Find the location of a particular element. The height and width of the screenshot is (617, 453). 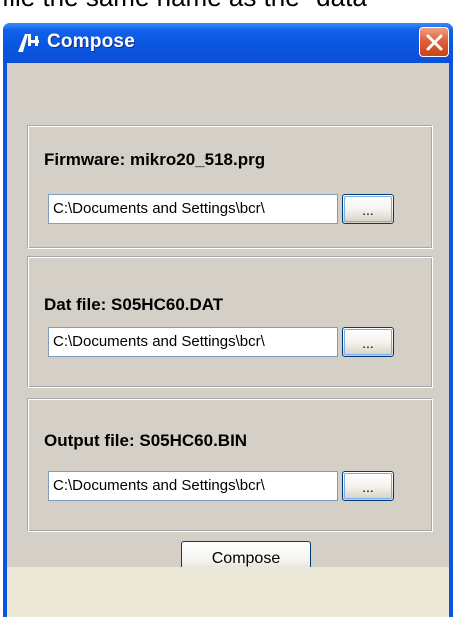

close-button is located at coordinates (434, 42).